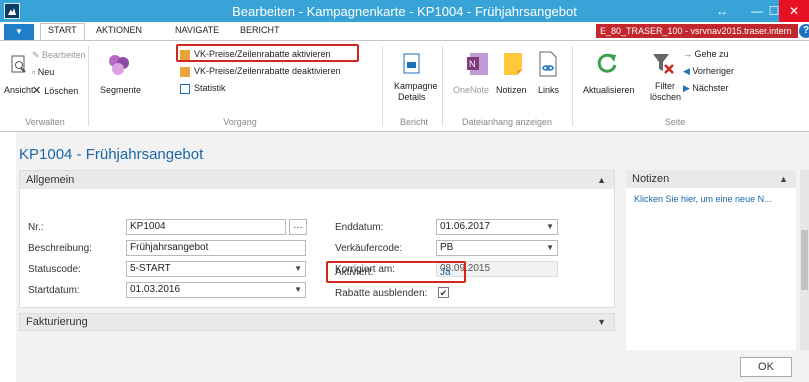  What do you see at coordinates (507, 122) in the screenshot?
I see `group-label-dateianhang: Dateianhang anzeigen` at bounding box center [507, 122].